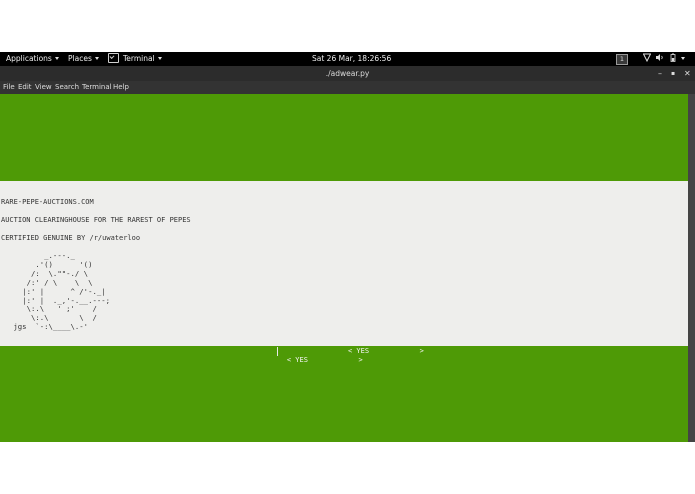 The height and width of the screenshot is (494, 695). What do you see at coordinates (9, 87) in the screenshot?
I see `menu-file: File` at bounding box center [9, 87].